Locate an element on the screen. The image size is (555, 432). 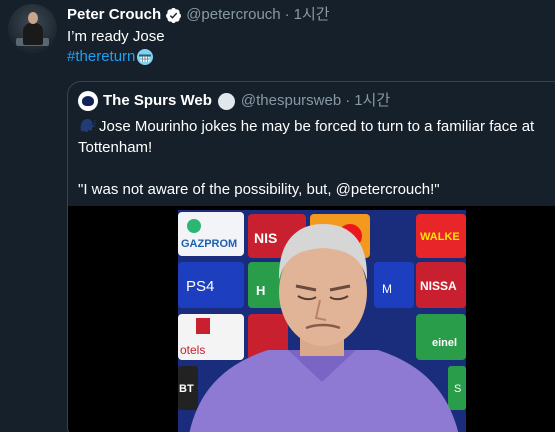
sponsor-gazprom: GAZPROM is located at coordinates (209, 244).